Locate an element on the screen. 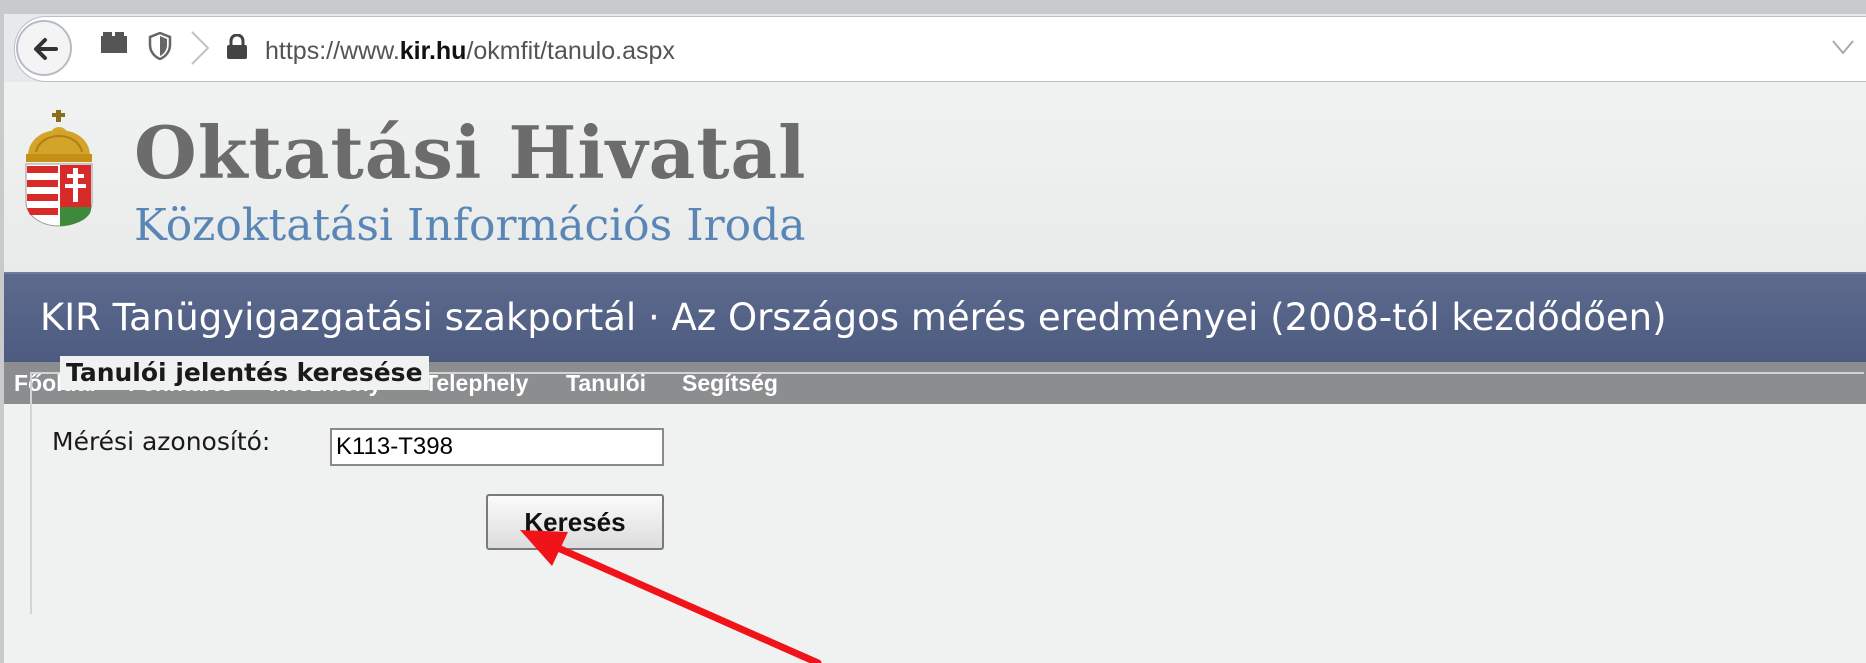  dropdown-icon is located at coordinates (1843, 47).